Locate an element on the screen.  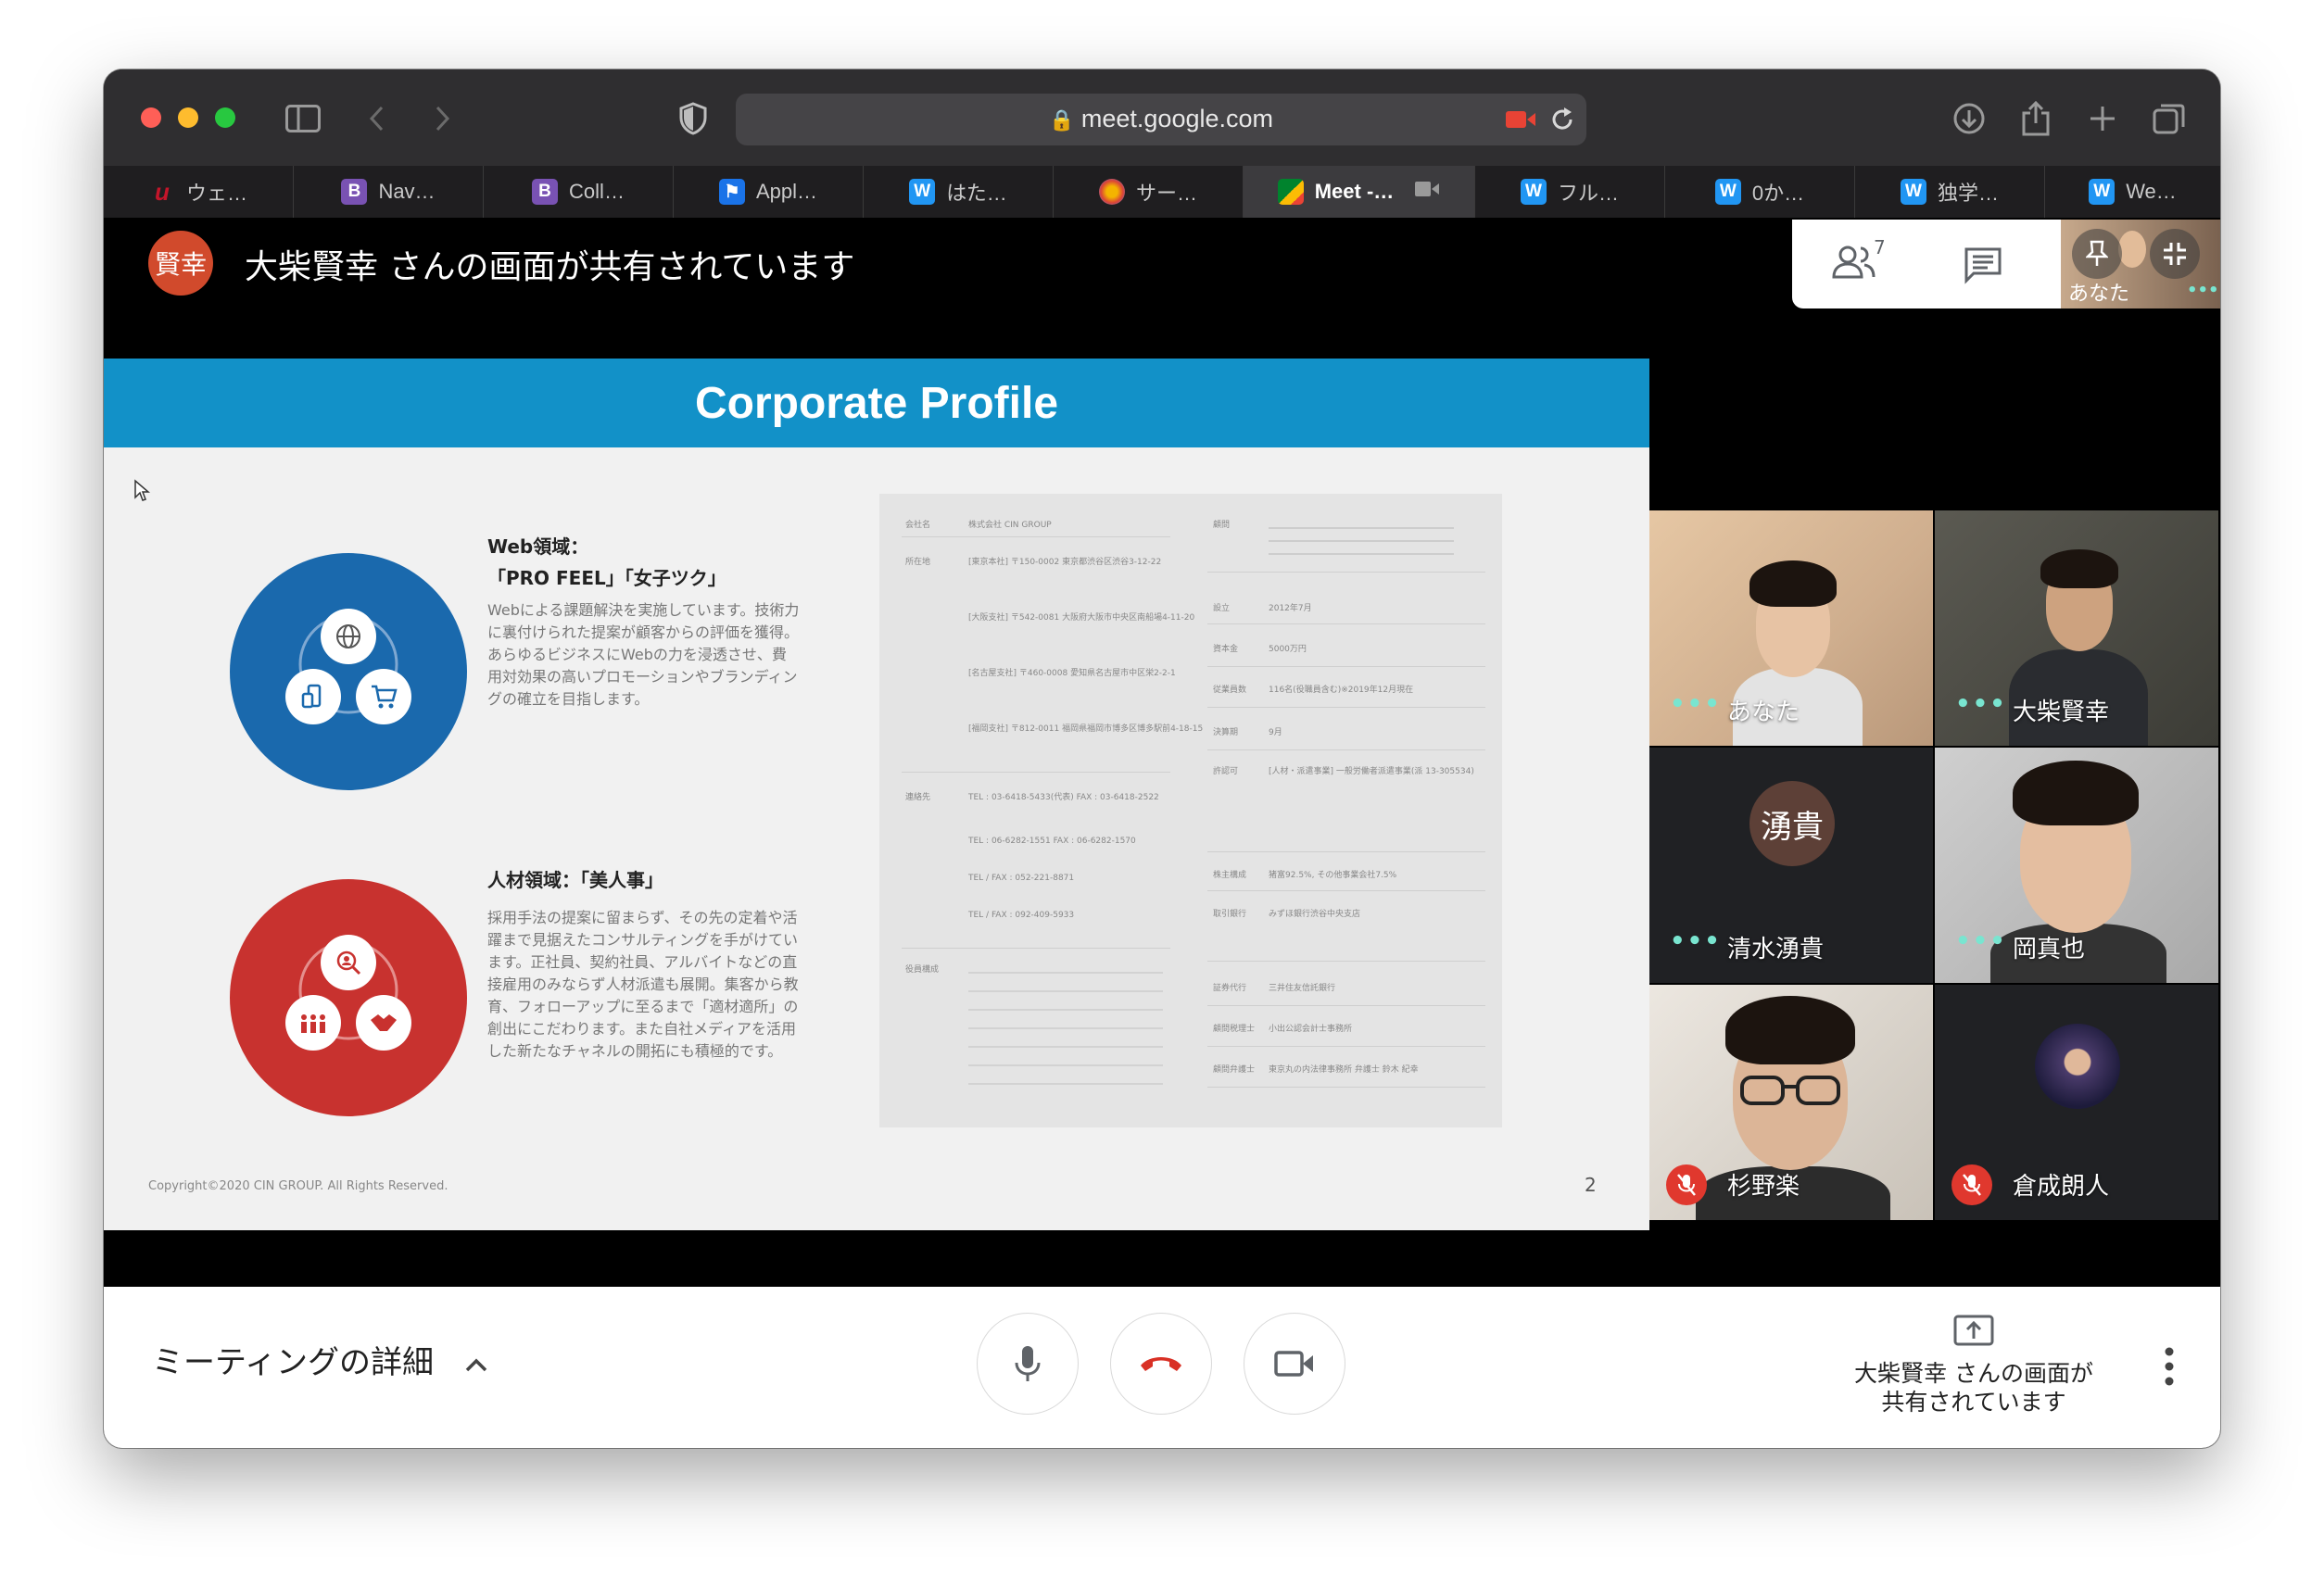
sidebar-toggle-icon is located at coordinates (303, 118).